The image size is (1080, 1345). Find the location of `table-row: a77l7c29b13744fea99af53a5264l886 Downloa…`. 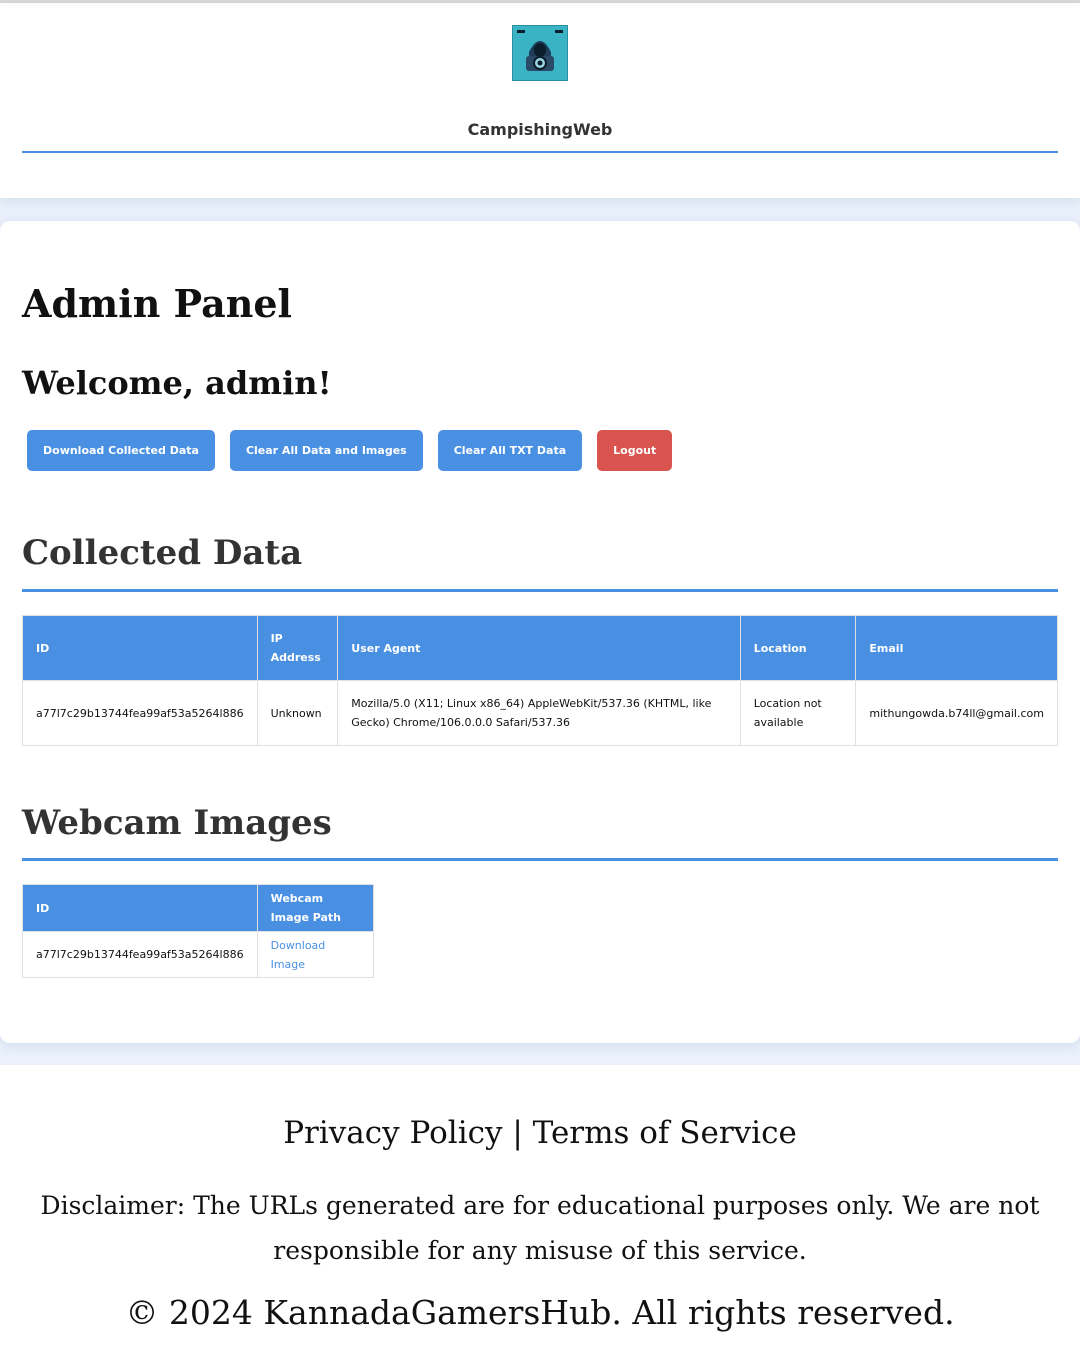

table-row: a77l7c29b13744fea99af53a5264l886 Downloa… is located at coordinates (198, 954).